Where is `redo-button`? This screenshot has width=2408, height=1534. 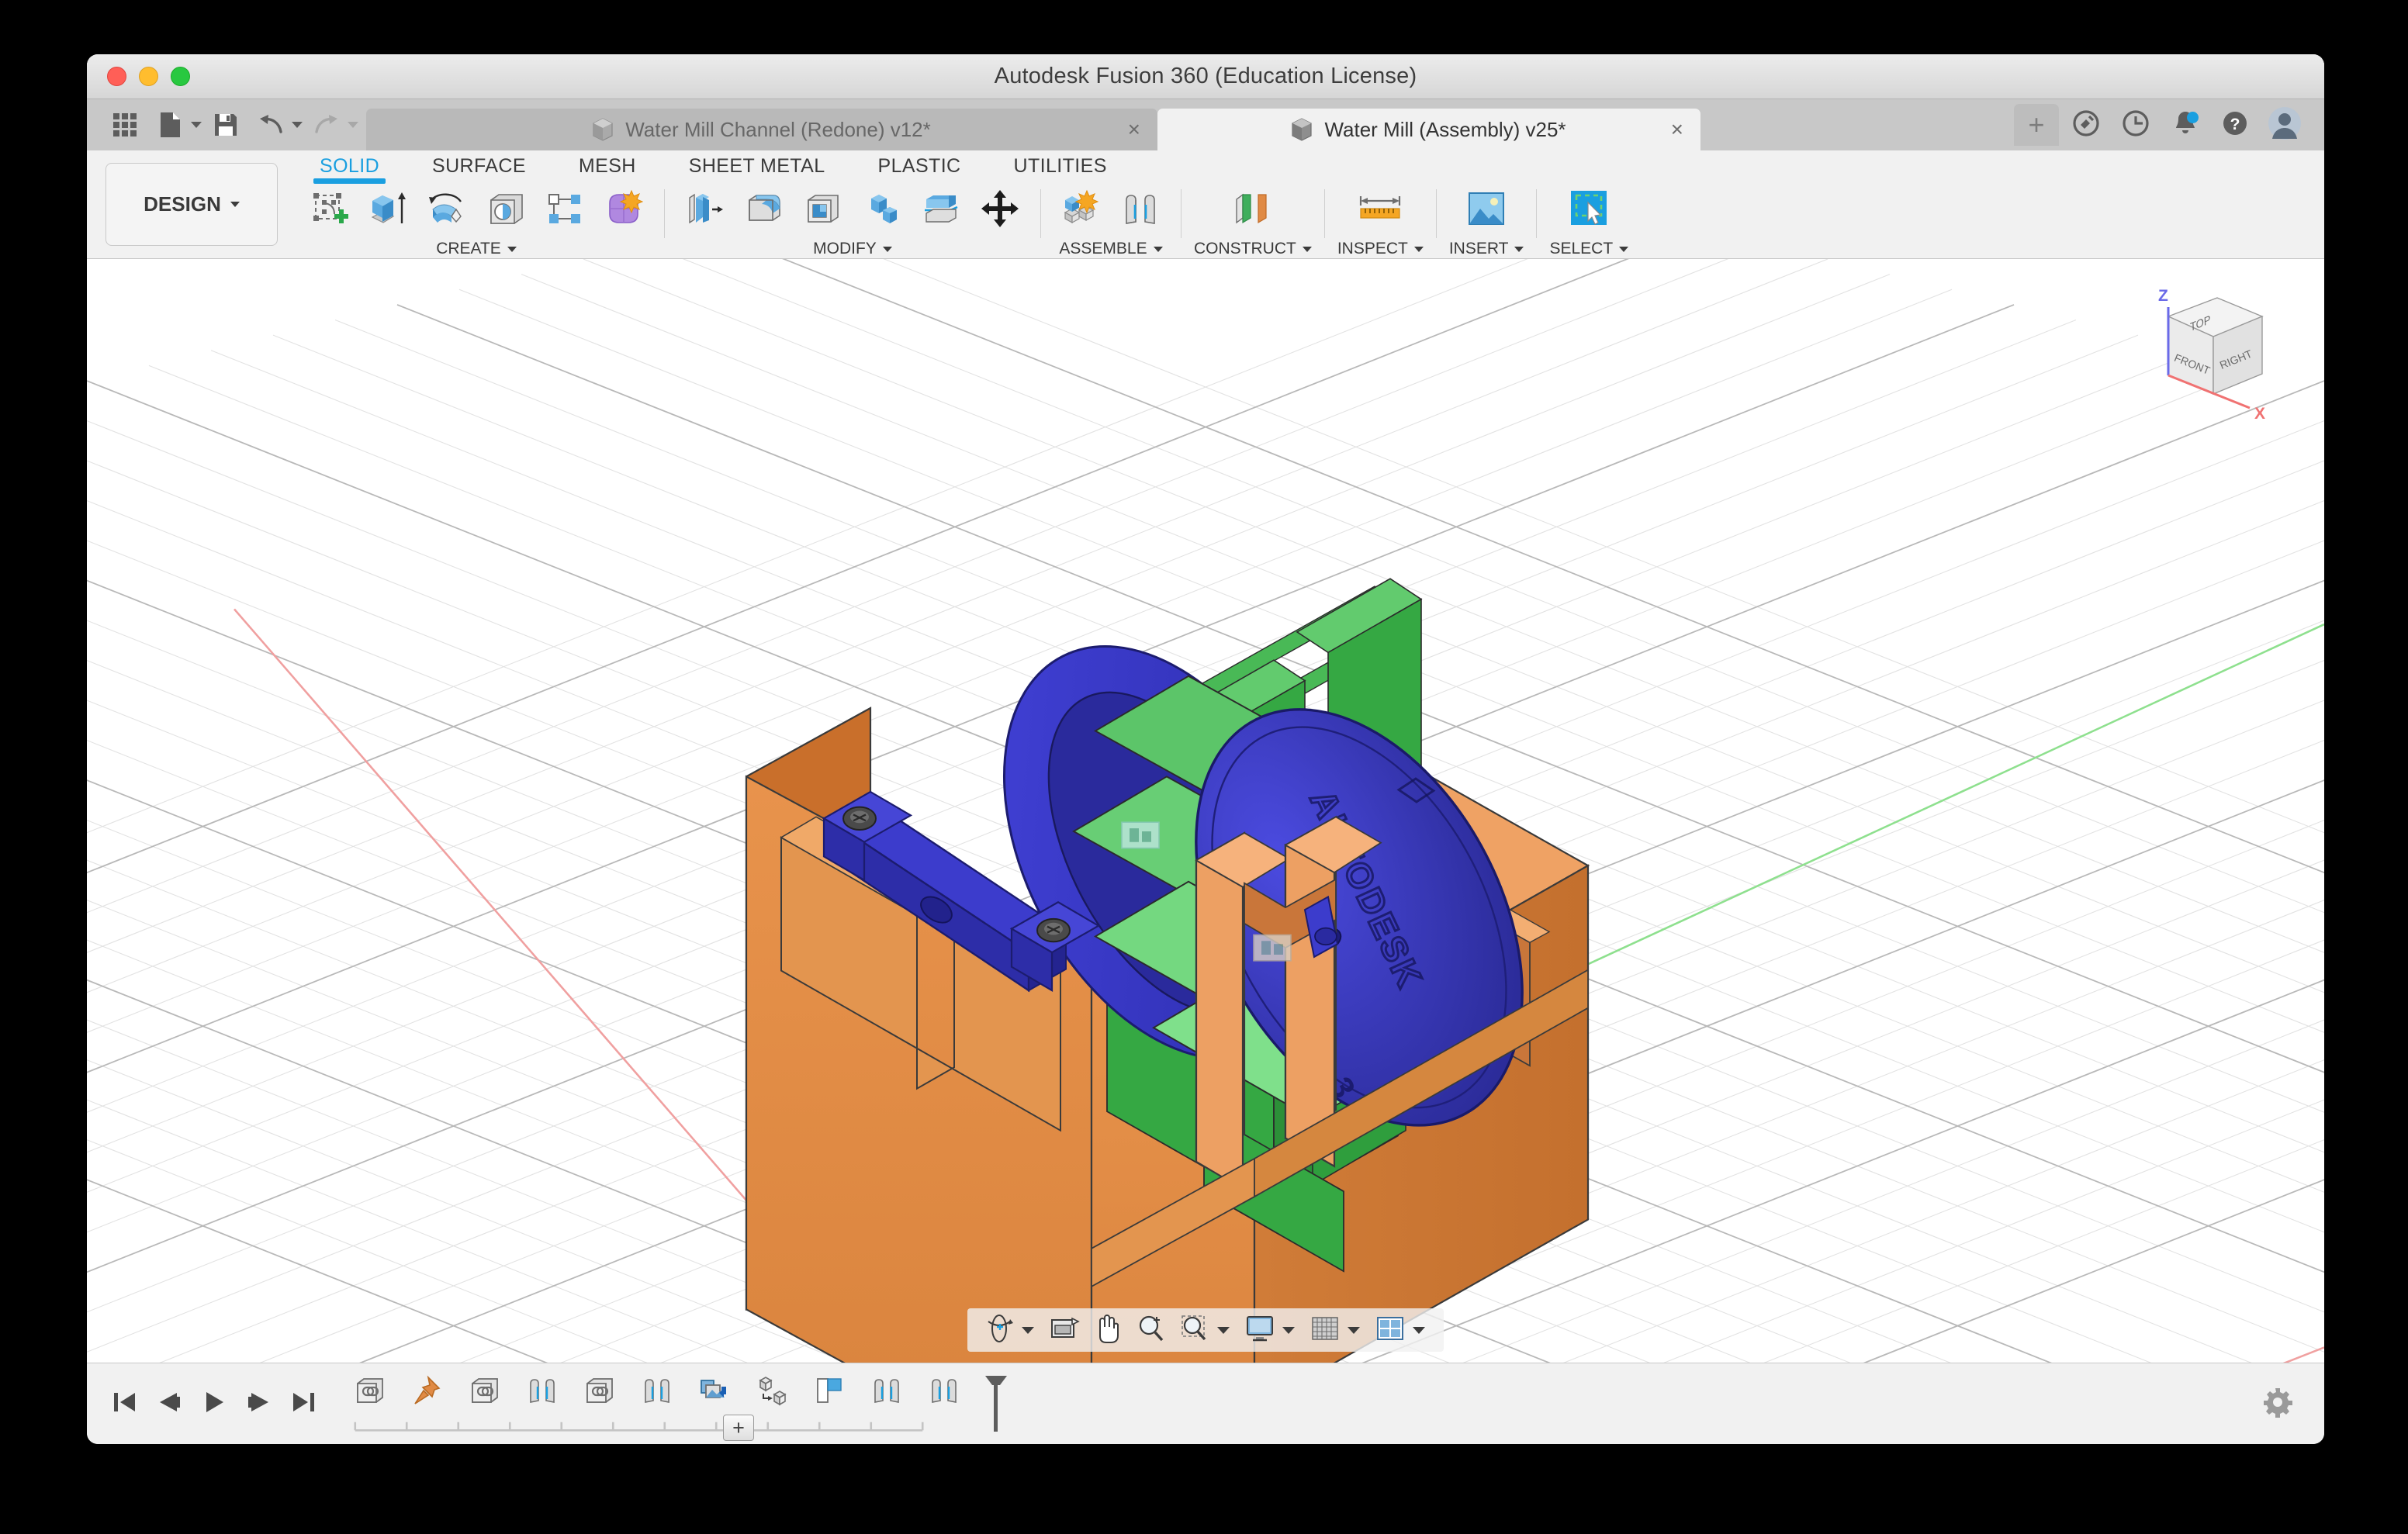
redo-button is located at coordinates (327, 125).